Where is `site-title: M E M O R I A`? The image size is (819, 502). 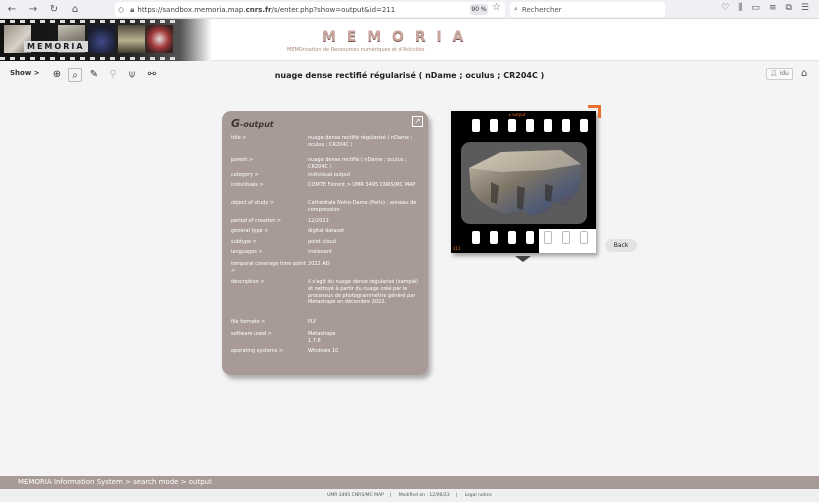 site-title: M E M O R I A is located at coordinates (394, 37).